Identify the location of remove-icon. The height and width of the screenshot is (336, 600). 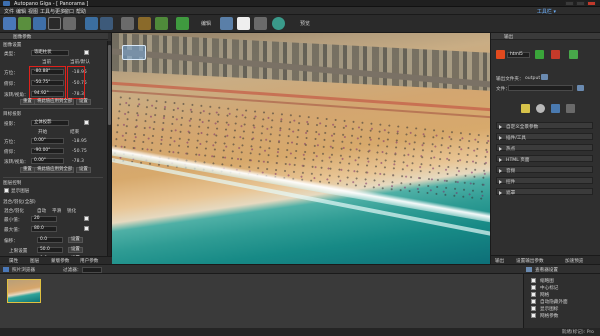
(555, 54).